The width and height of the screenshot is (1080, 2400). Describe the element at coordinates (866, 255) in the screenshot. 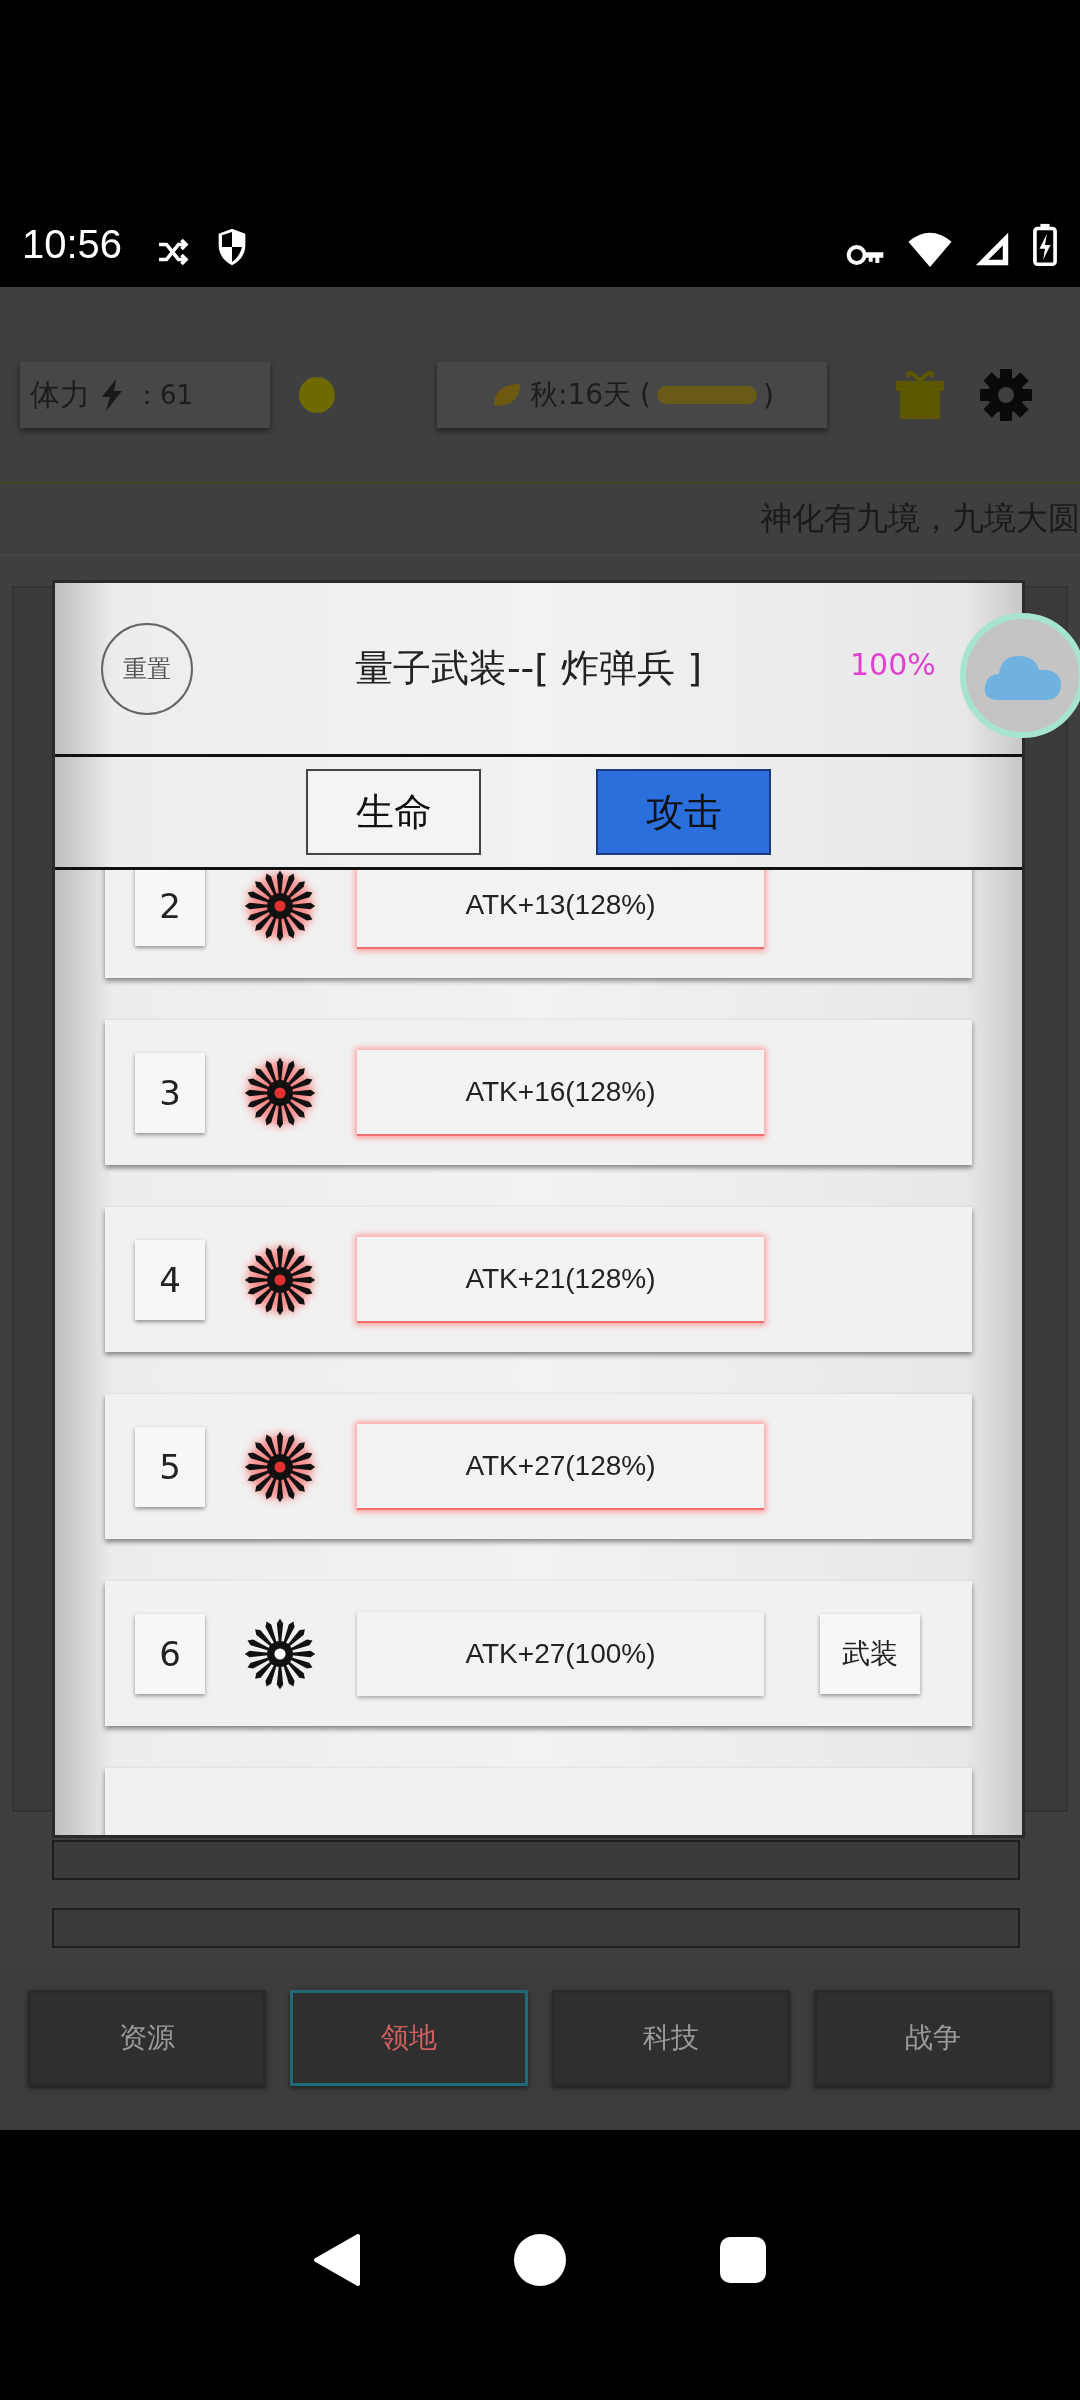

I see `key-icon` at that location.